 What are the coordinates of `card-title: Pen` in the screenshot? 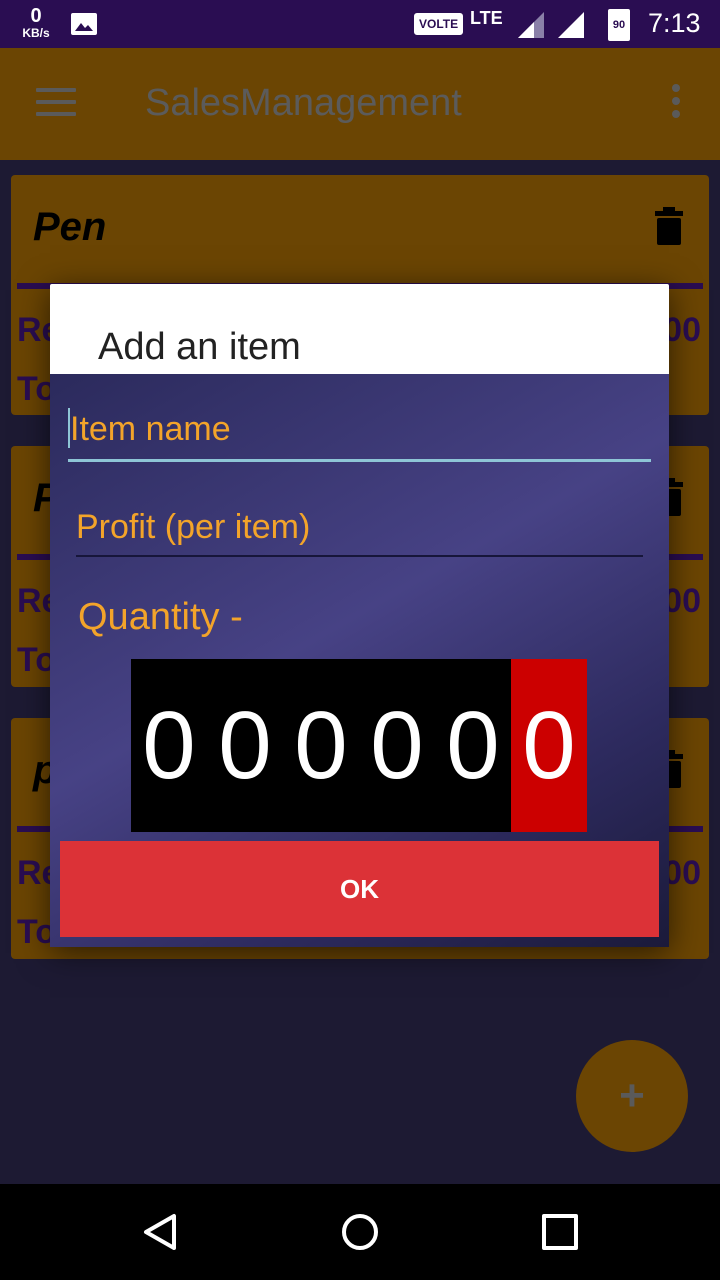 It's located at (70, 227).